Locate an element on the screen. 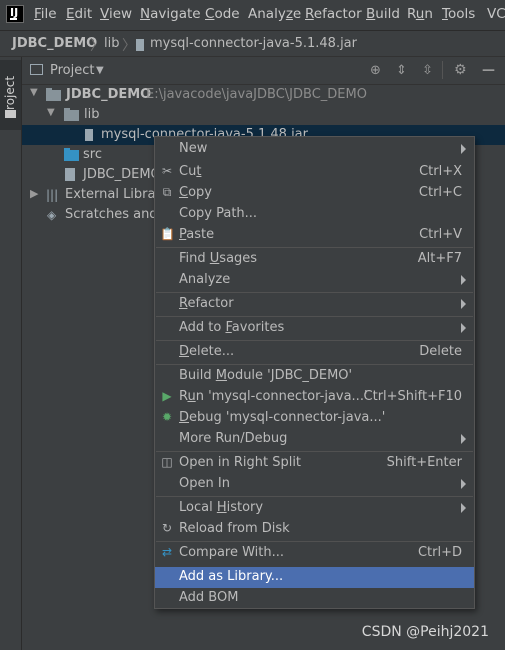 This screenshot has width=505, height=650. menu-item-shortcut: Delete is located at coordinates (440, 351).